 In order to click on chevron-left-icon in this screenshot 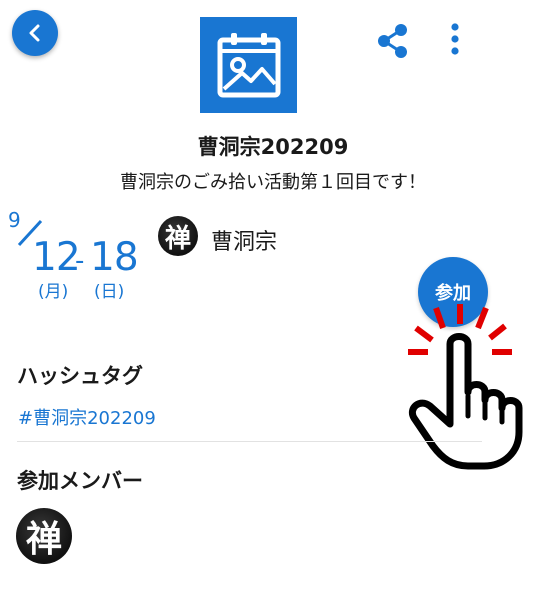, I will do `click(34, 33)`.